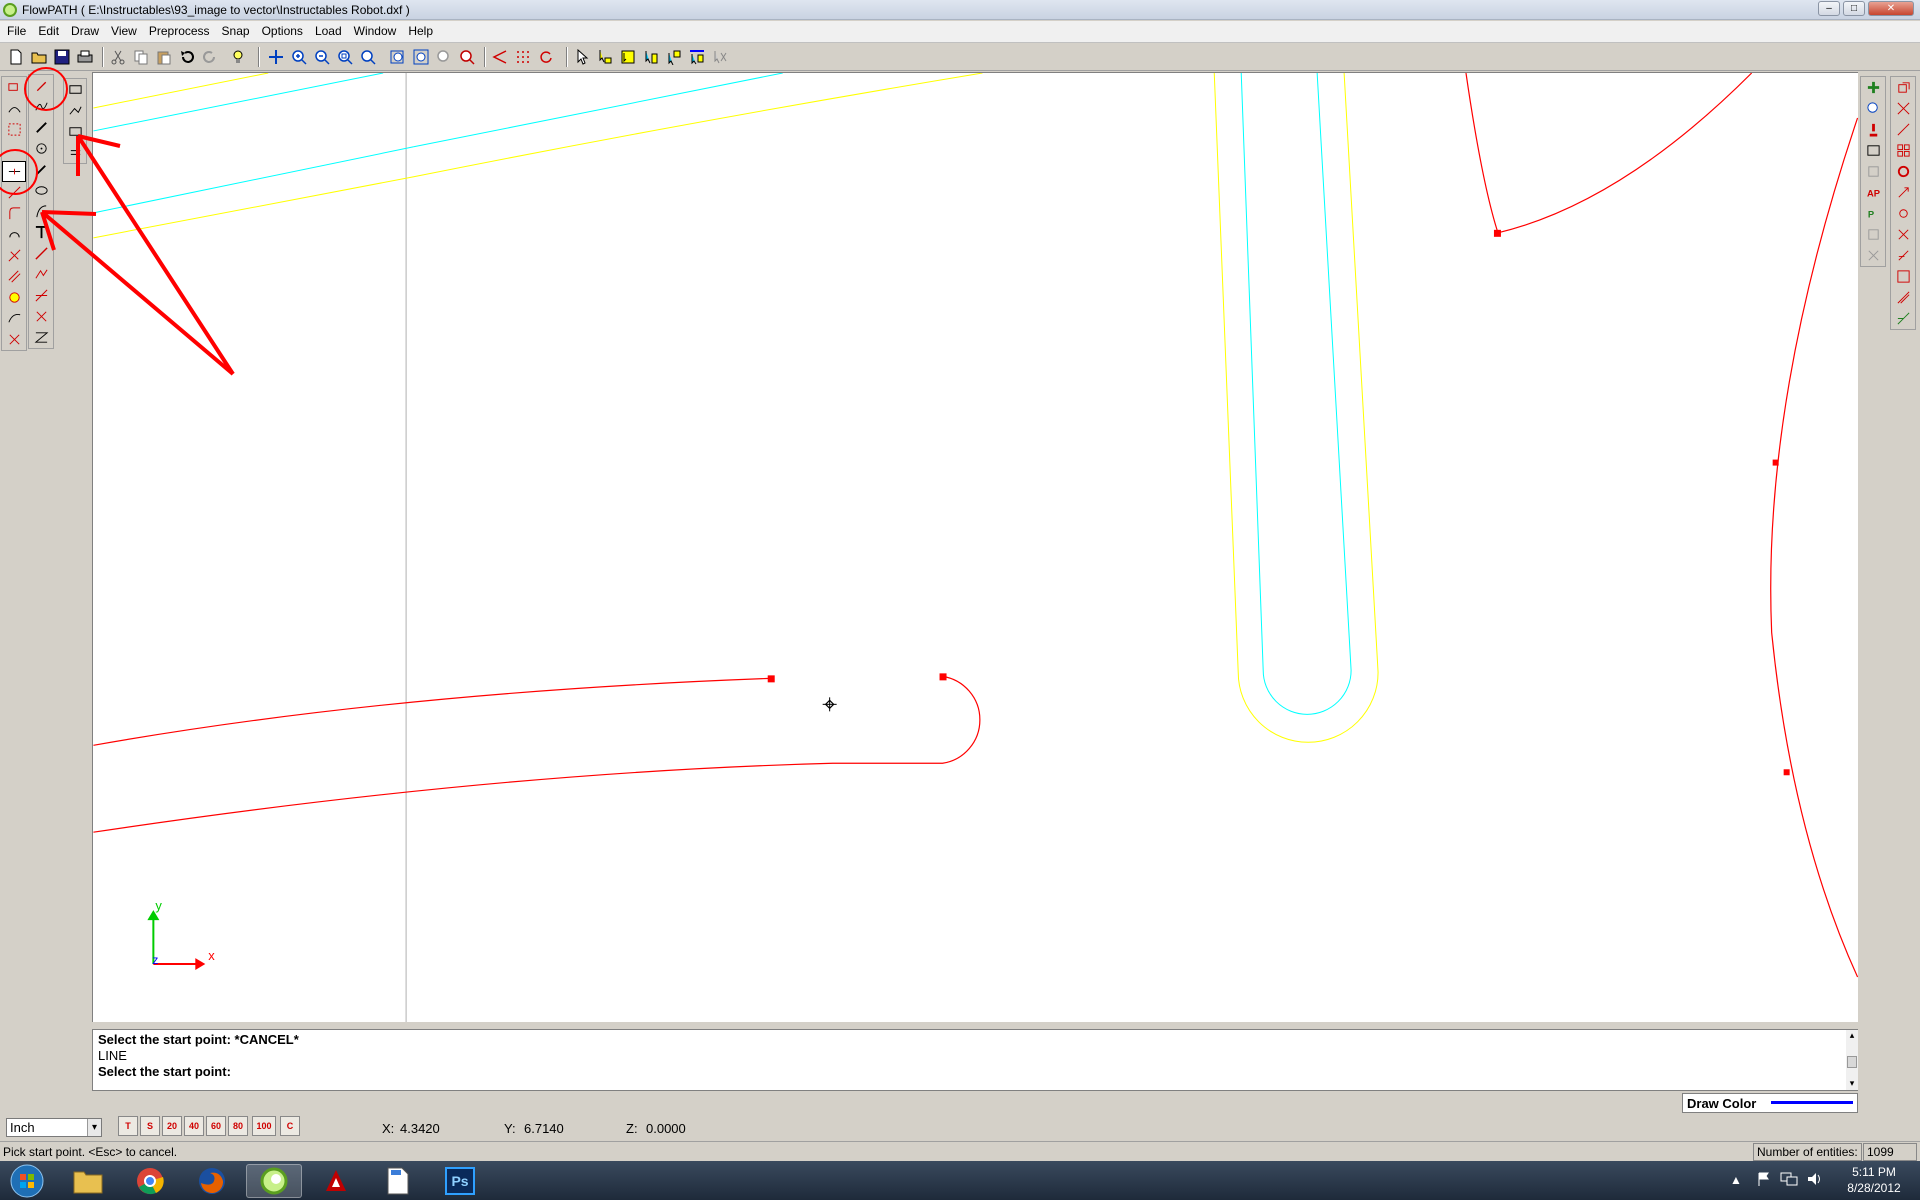 This screenshot has height=1200, width=1920. Describe the element at coordinates (14, 276) in the screenshot. I see `offset-tool-button` at that location.